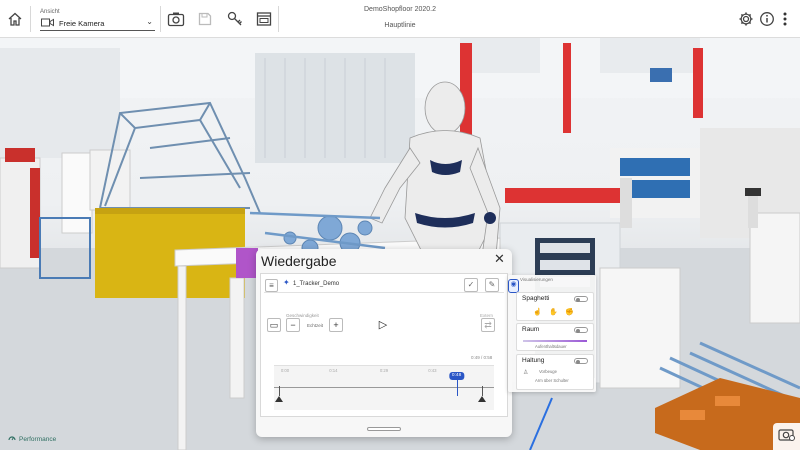  I want to click on touch-icon: ☝, so click(537, 312).